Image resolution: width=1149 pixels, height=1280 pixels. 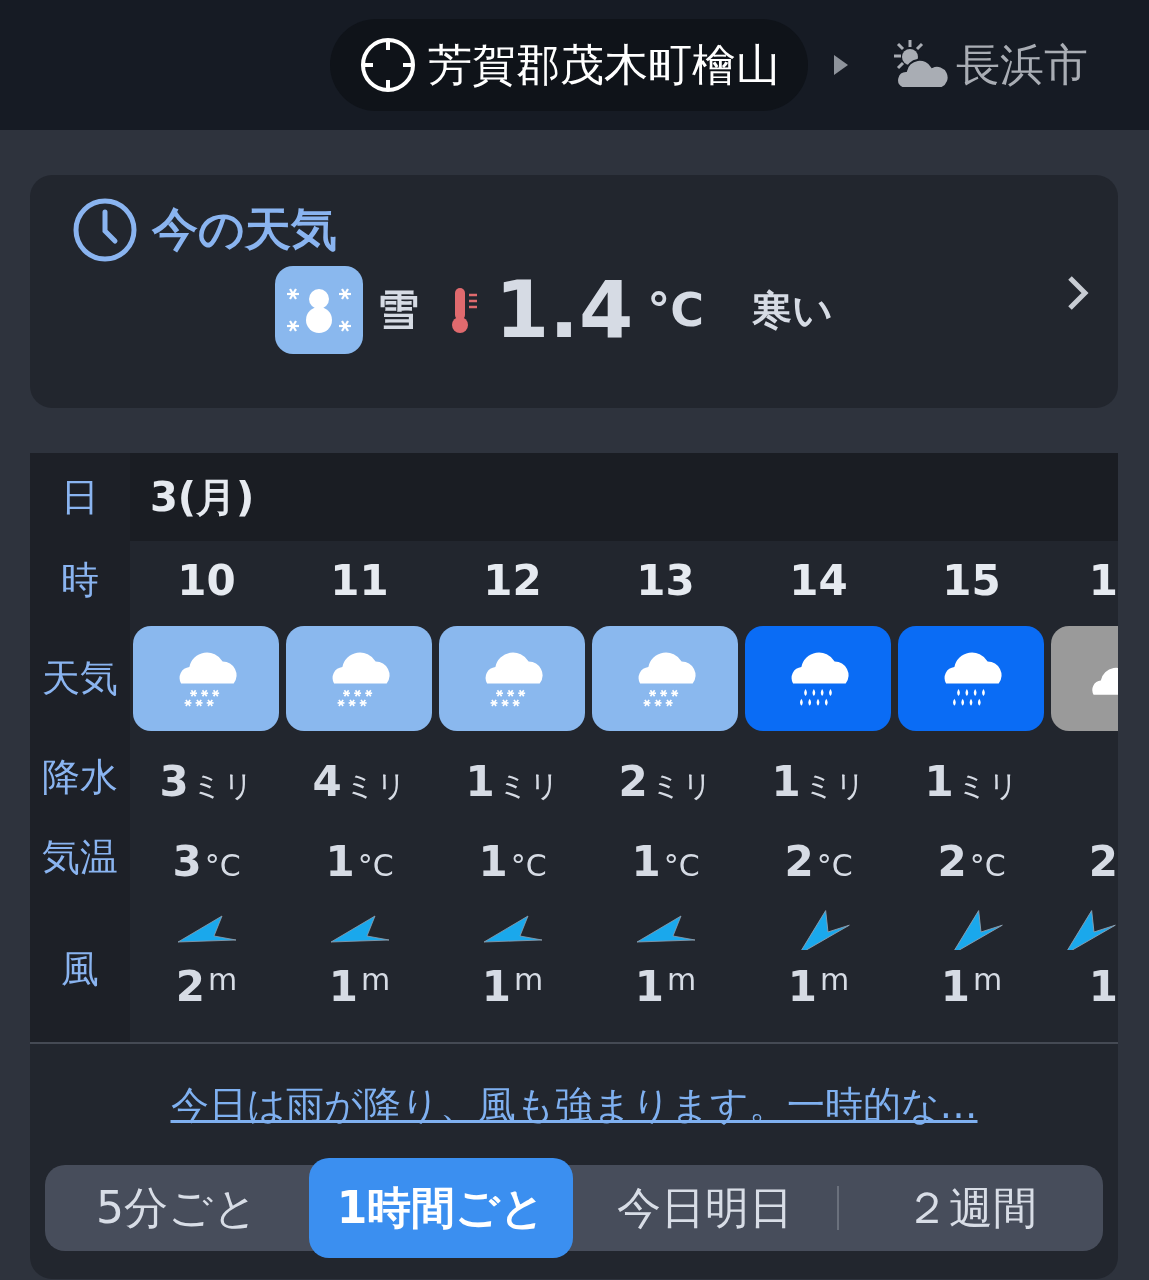 I want to click on hour-label: 10, so click(x=206, y=580).